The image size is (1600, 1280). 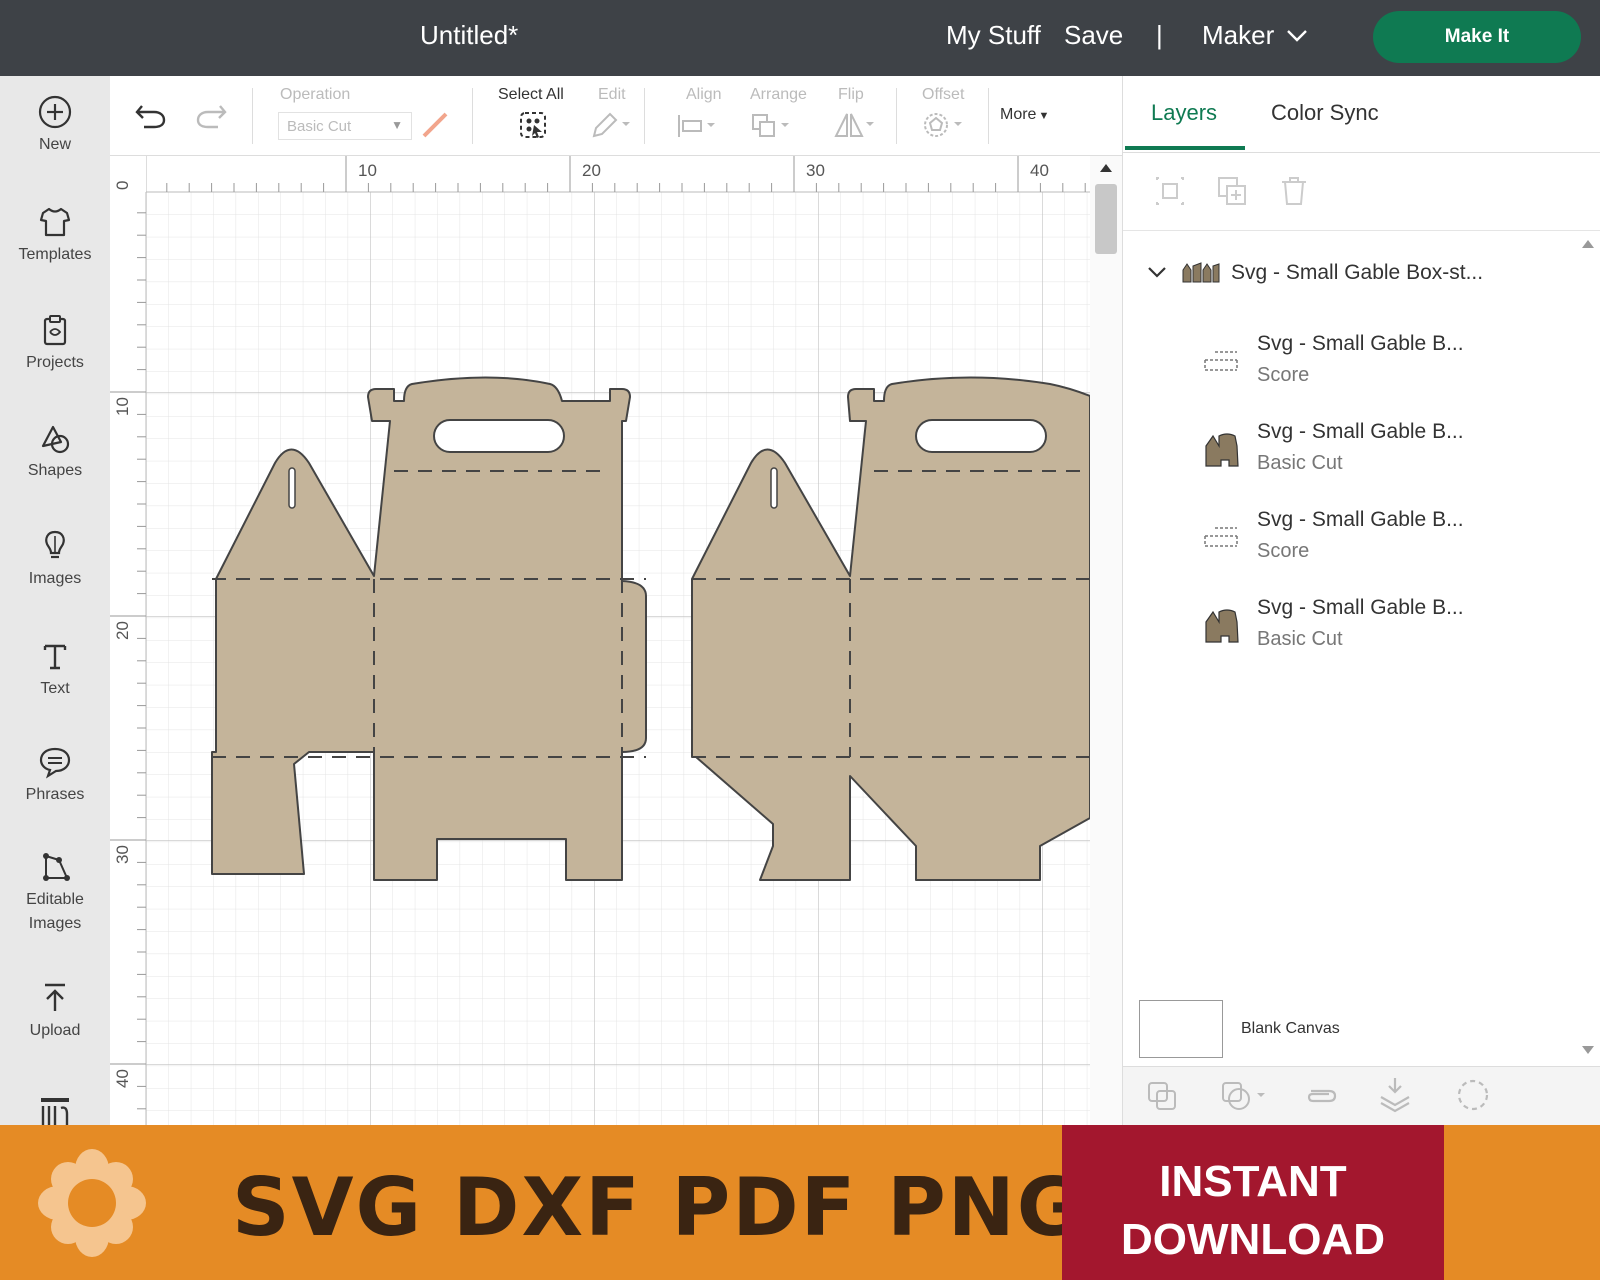 I want to click on ruler-top-label: 30, so click(x=815, y=170).